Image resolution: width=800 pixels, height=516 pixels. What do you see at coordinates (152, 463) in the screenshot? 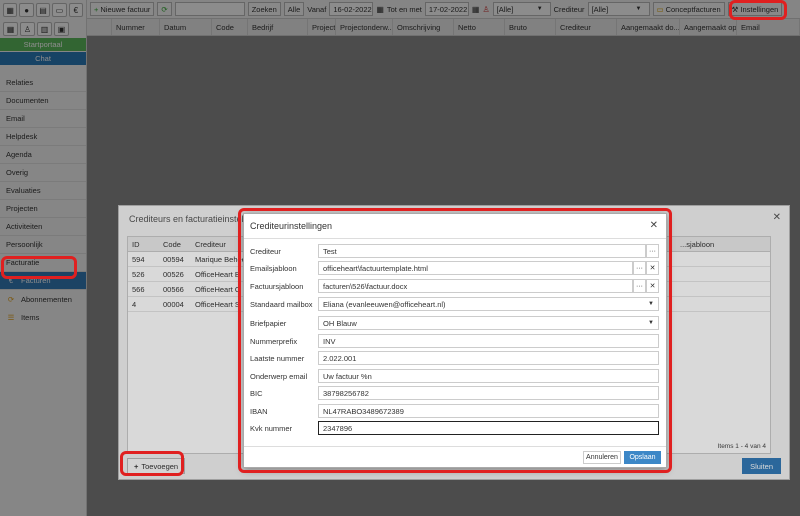
I see `highlight-add-button` at bounding box center [152, 463].